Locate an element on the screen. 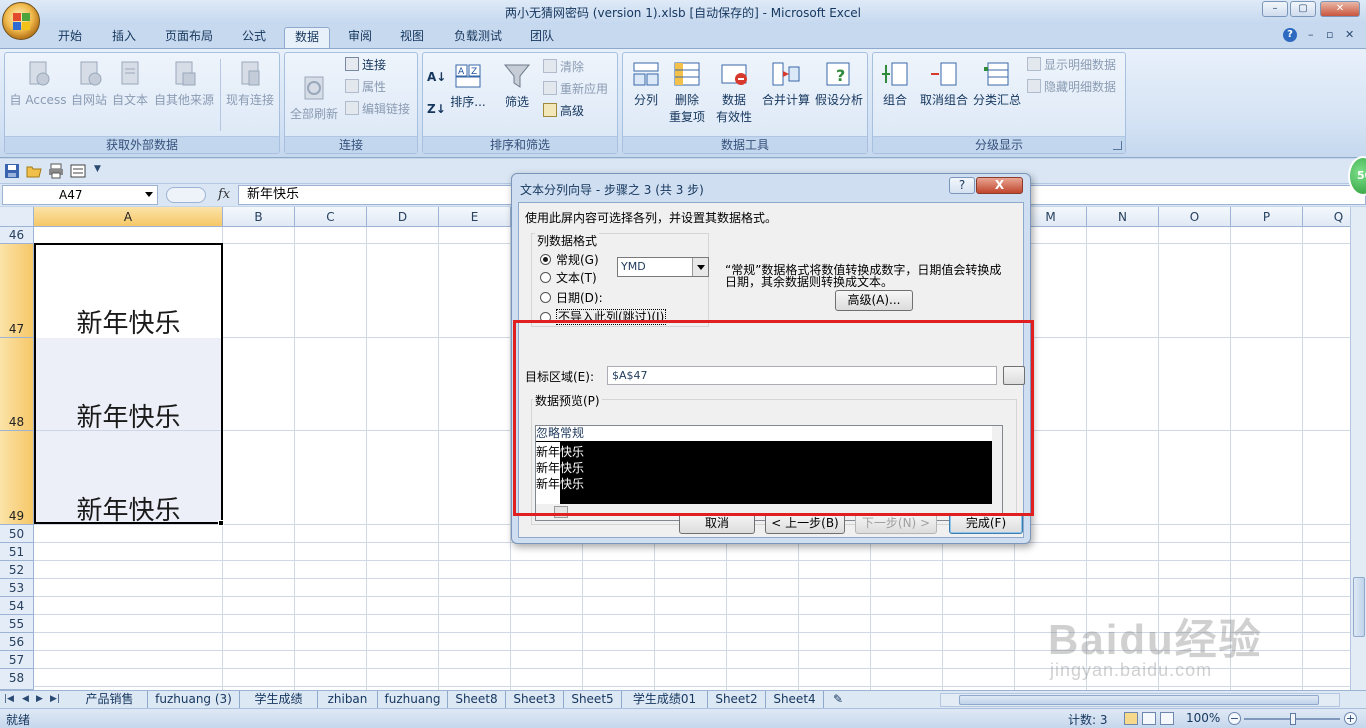  open-folder-icon is located at coordinates (34, 171).